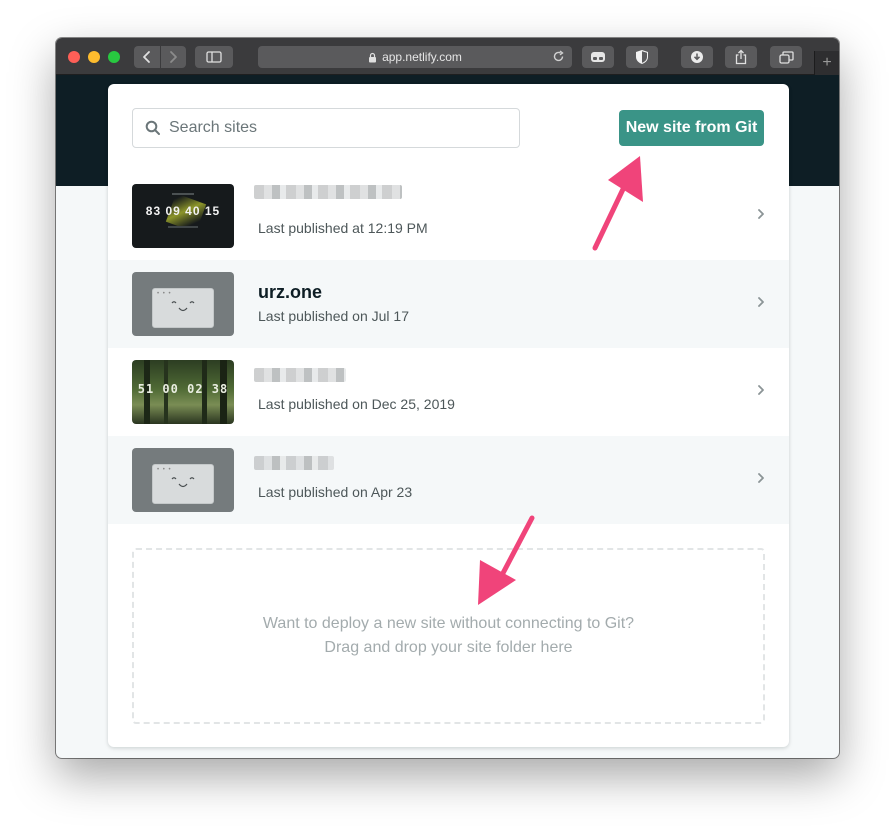 This screenshot has width=895, height=832. What do you see at coordinates (826, 63) in the screenshot?
I see `new-tab-button: +` at bounding box center [826, 63].